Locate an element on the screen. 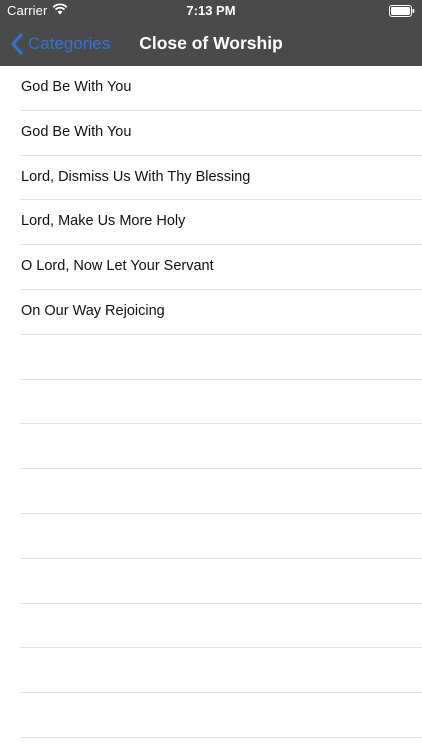 This screenshot has width=422, height=750. status-bar: Carrier 7:13 PM is located at coordinates (211, 11).